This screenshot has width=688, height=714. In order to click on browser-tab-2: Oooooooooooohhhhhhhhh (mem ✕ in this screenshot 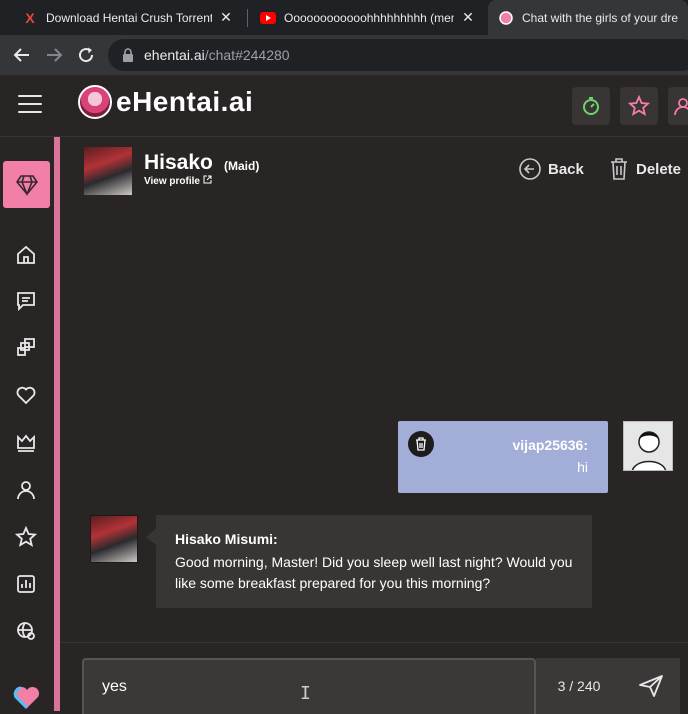, I will do `click(368, 17)`.